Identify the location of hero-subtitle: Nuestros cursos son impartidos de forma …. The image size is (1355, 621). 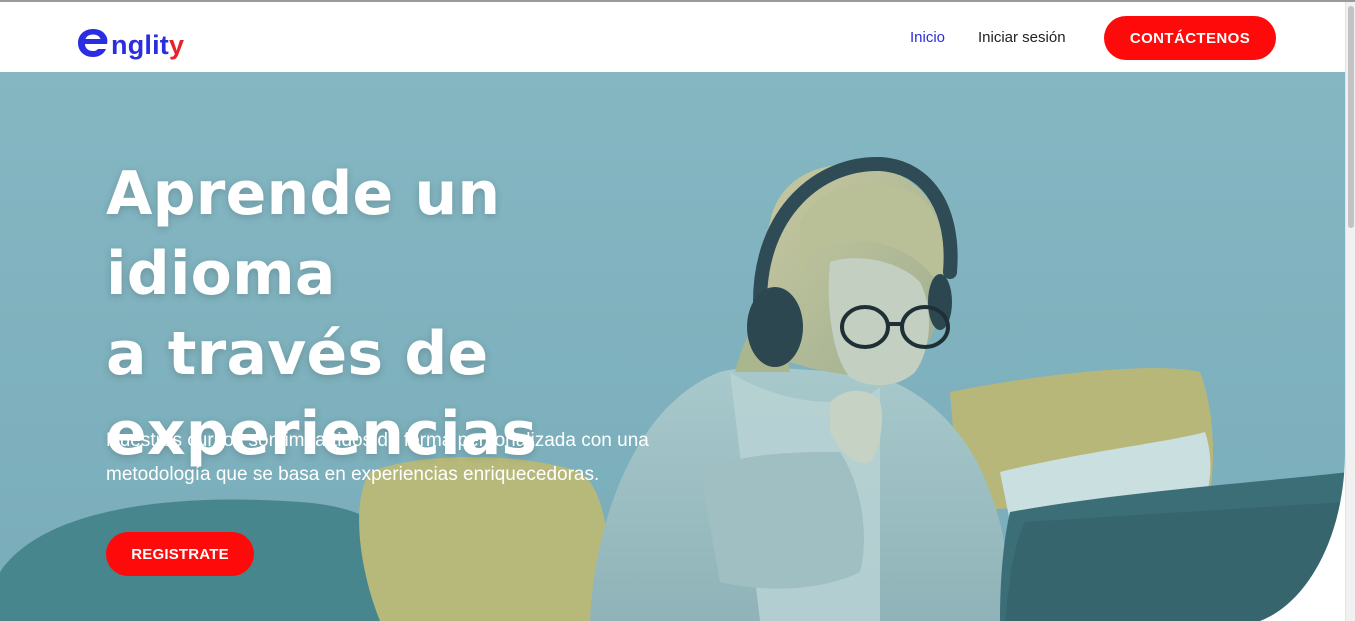
(377, 457).